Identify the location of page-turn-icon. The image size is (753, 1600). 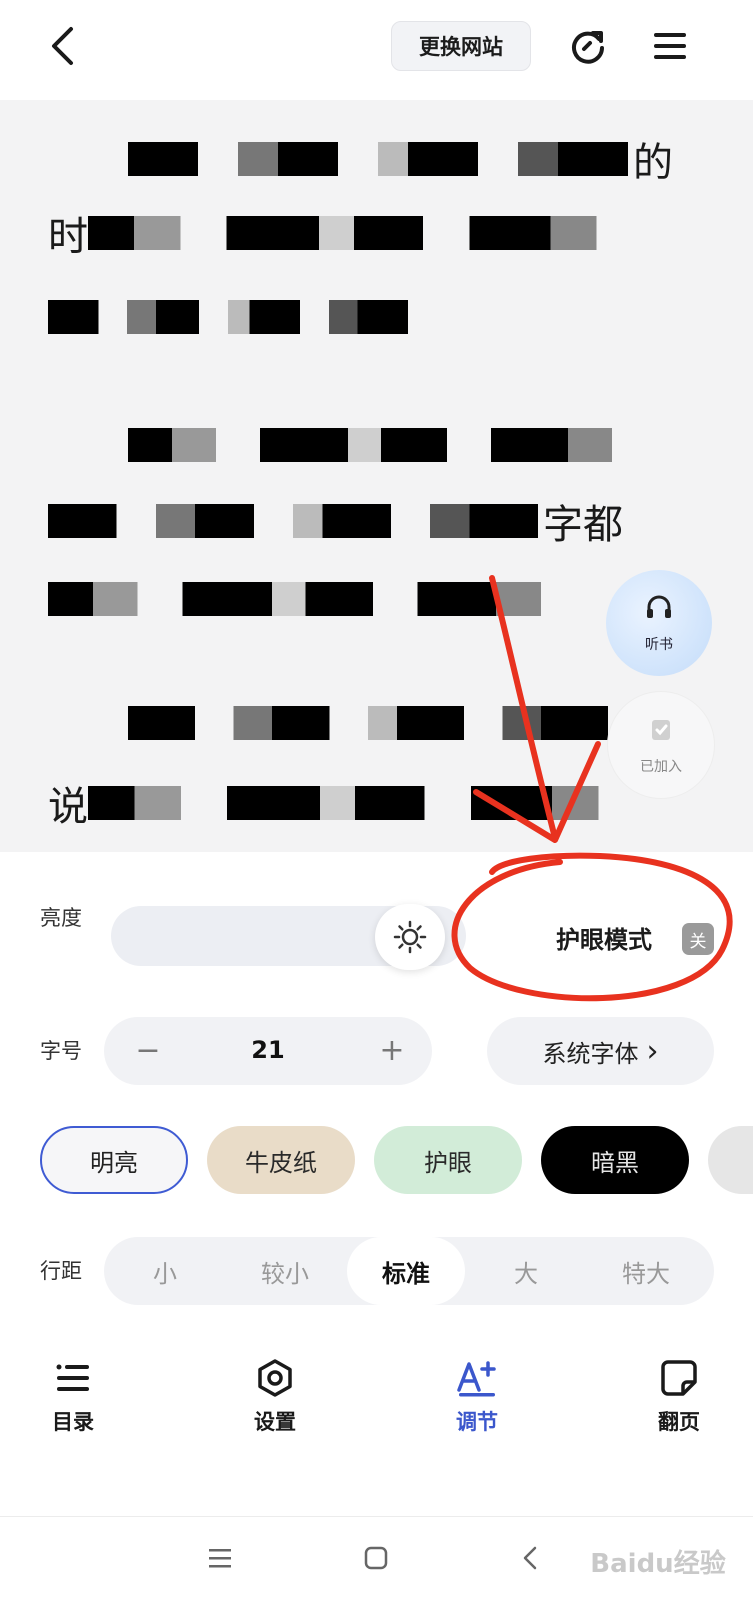
(679, 1378).